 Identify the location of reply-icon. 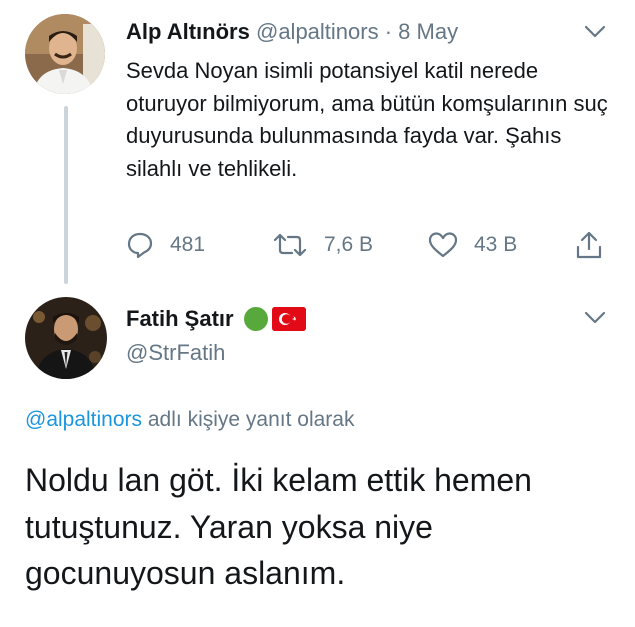
(140, 245).